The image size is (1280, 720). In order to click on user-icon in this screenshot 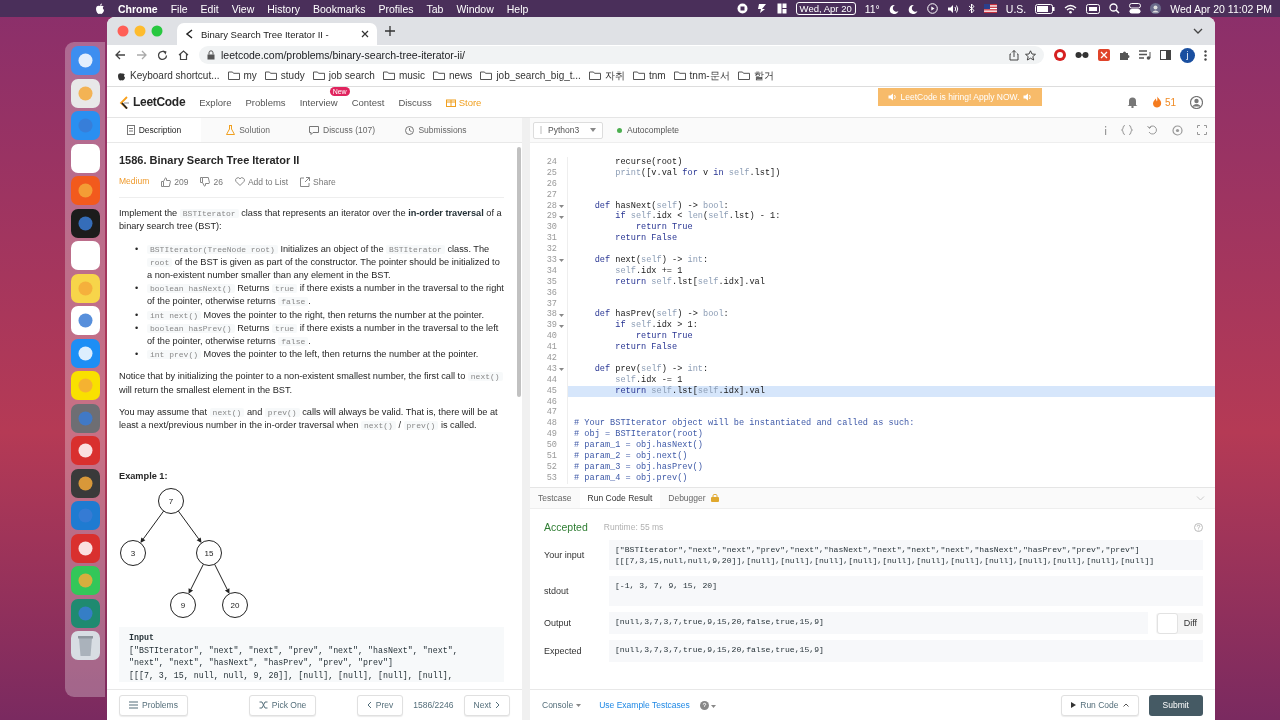, I will do `click(1196, 102)`.